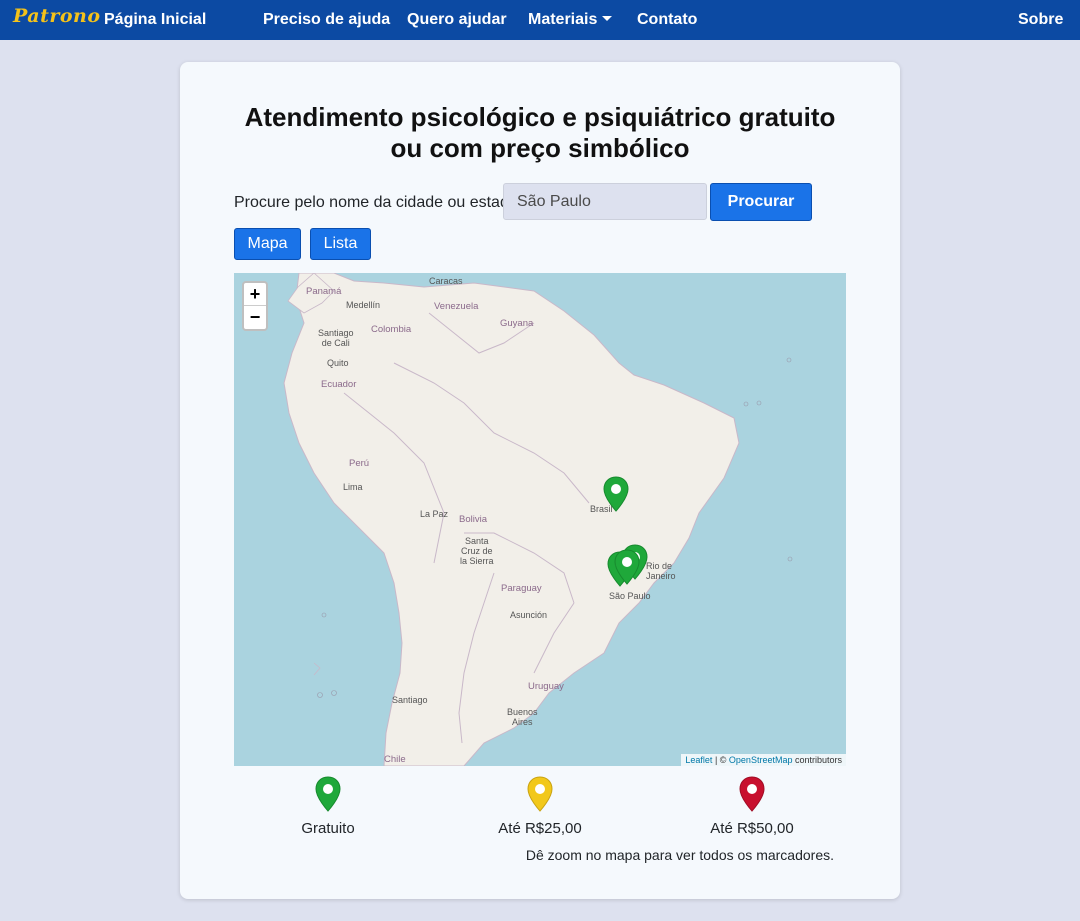 Image resolution: width=1080 pixels, height=921 pixels. What do you see at coordinates (363, 305) in the screenshot?
I see `map-label-medellin: Medellín` at bounding box center [363, 305].